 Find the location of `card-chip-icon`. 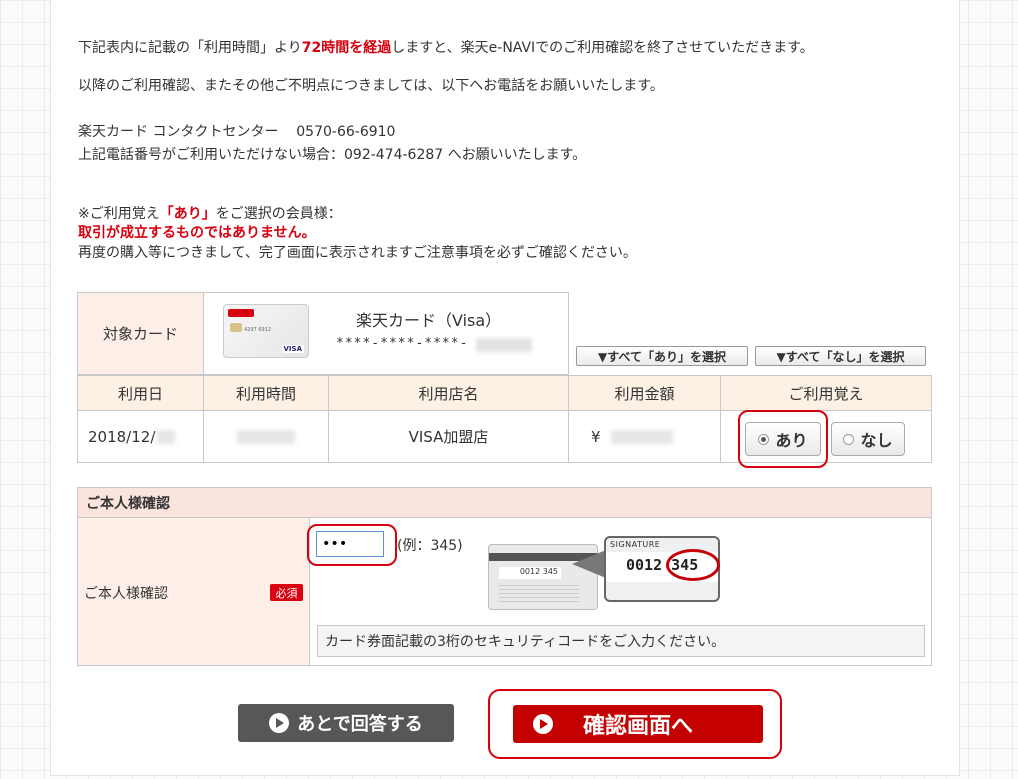

card-chip-icon is located at coordinates (236, 327).